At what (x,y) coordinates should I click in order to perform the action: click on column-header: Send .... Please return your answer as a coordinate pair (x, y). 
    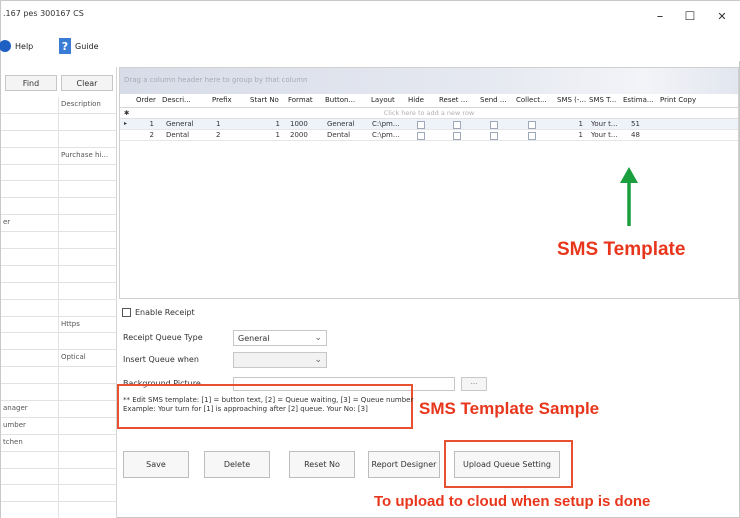
    Looking at the image, I should click on (497, 100).